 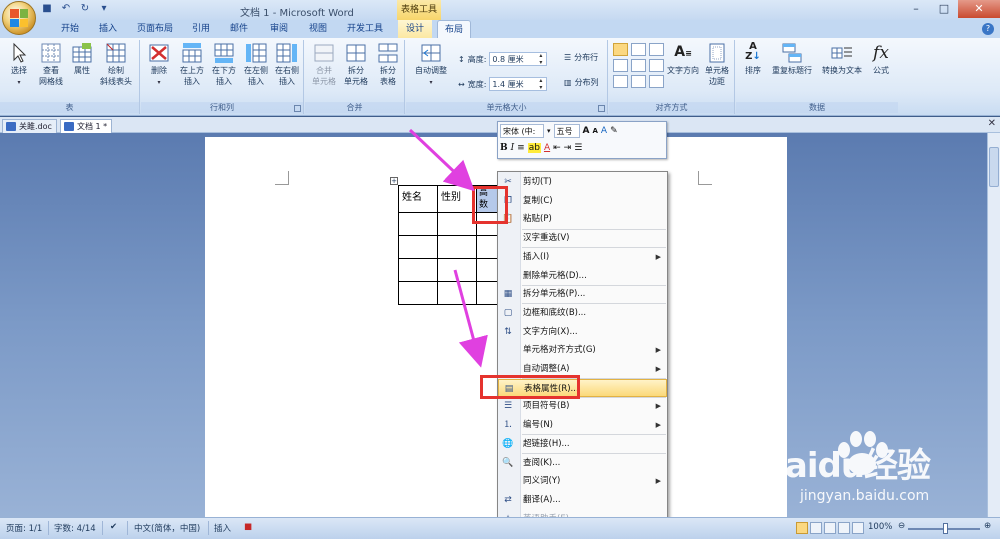 What do you see at coordinates (388, 64) in the screenshot?
I see `split-table-button: 拆分 表格` at bounding box center [388, 64].